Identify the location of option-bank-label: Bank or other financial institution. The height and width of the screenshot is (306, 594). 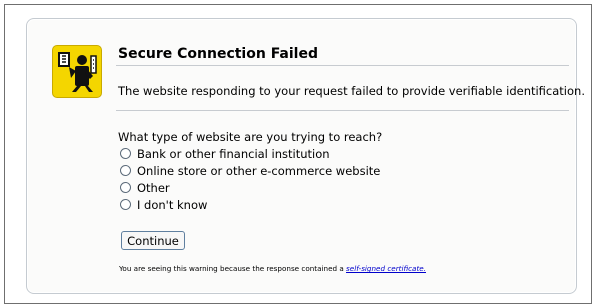
(233, 153).